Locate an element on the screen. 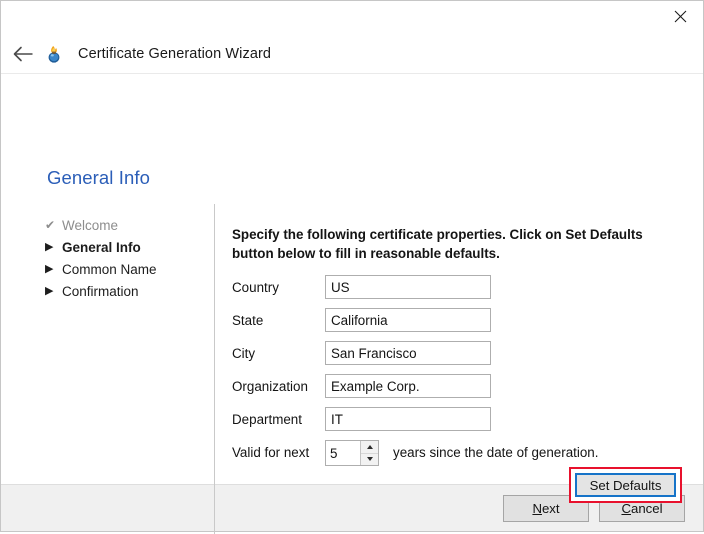  form-row-state: State is located at coordinates (452, 324).